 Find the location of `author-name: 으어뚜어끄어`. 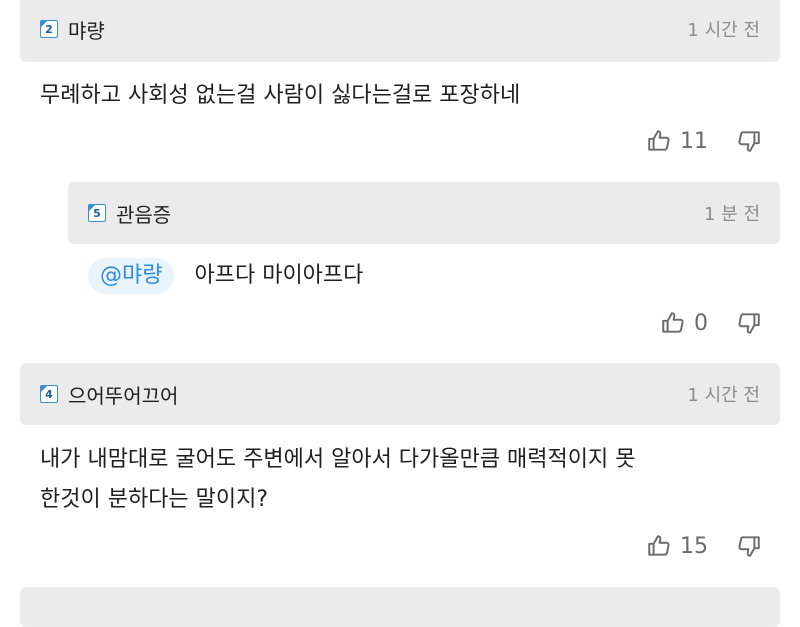

author-name: 으어뚜어끄어 is located at coordinates (123, 394).